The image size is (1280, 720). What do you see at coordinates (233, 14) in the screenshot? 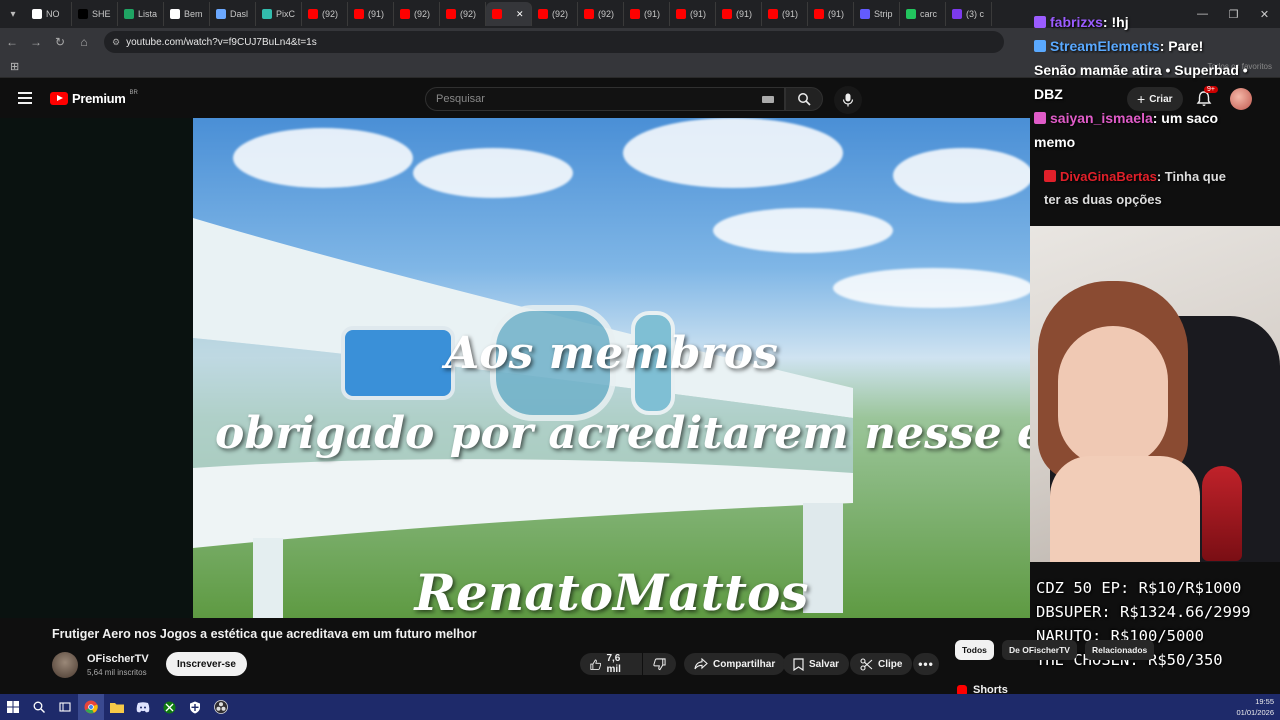
I see `browser-tab: Dasl` at bounding box center [233, 14].